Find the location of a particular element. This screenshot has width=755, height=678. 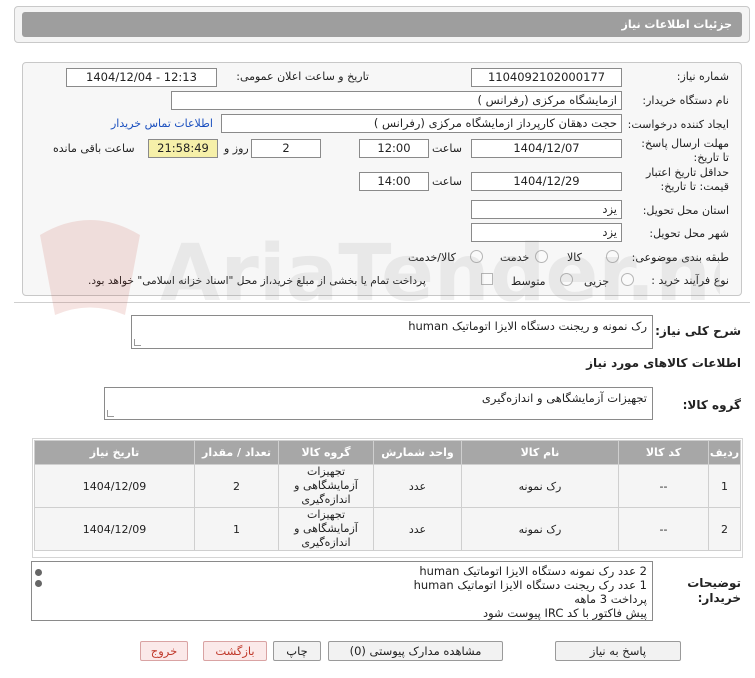

buyer-field: ازمایشگاه مرکزی (رفرانس ) is located at coordinates (396, 100).